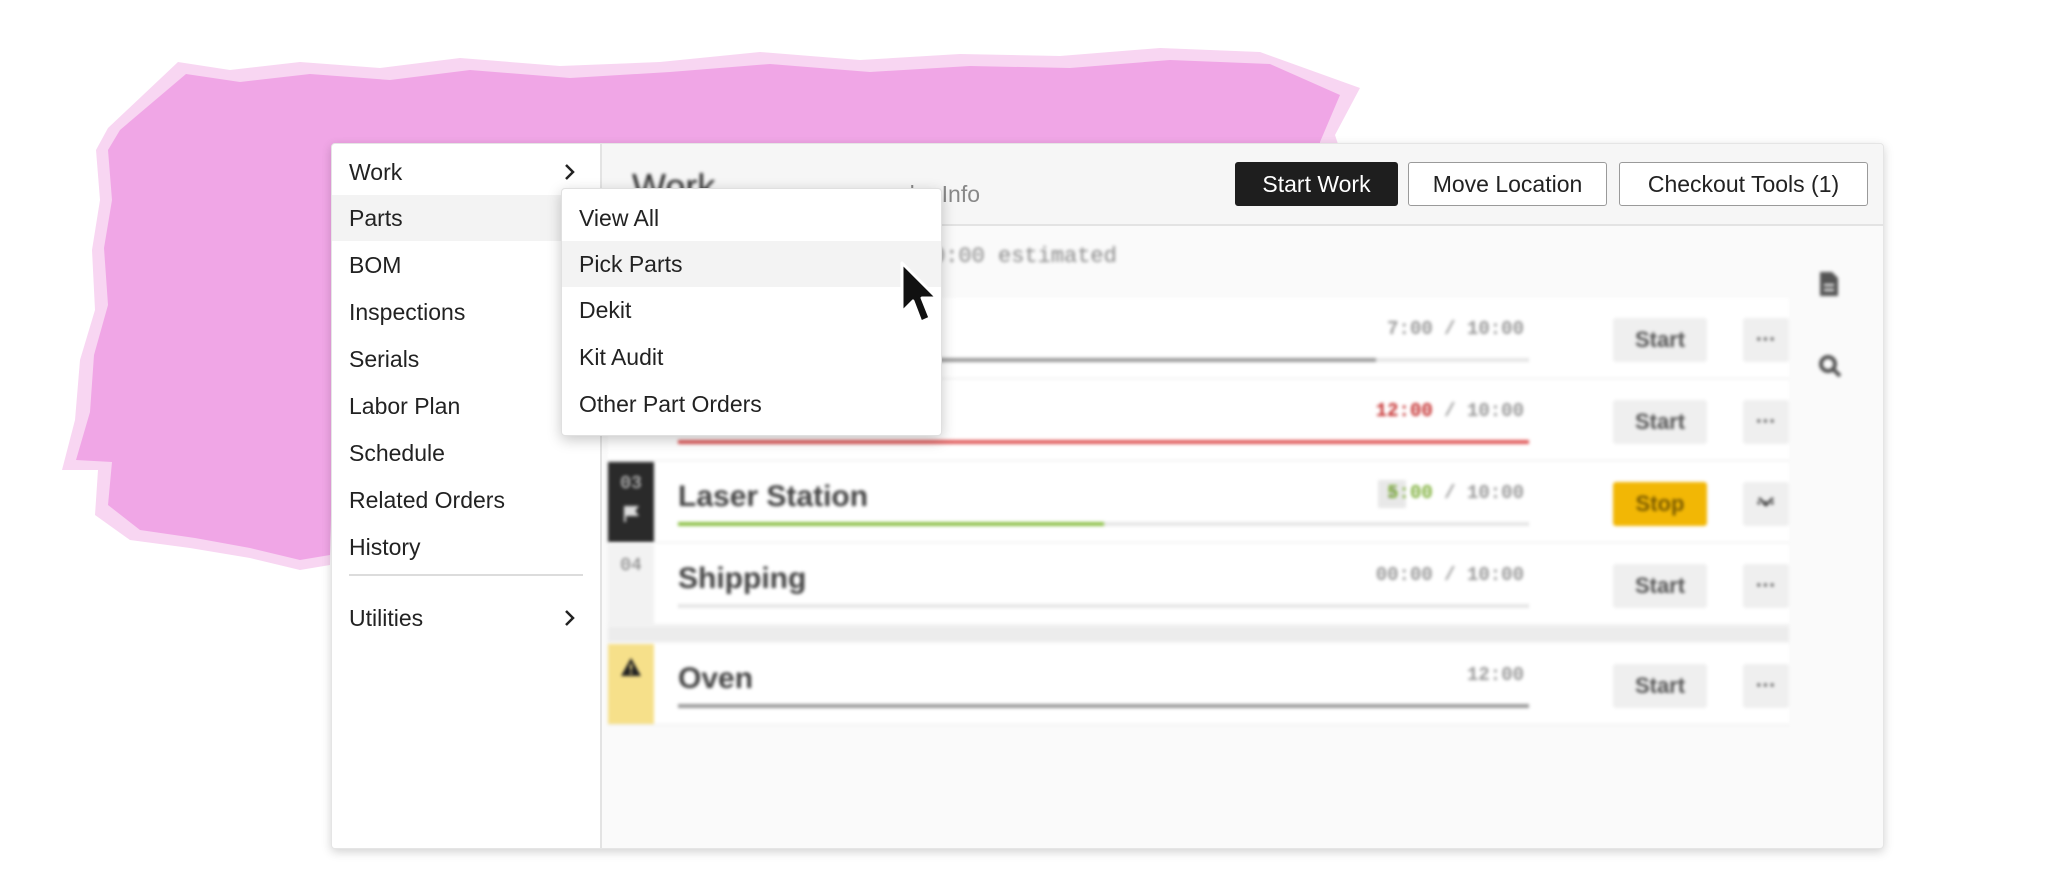  I want to click on operation-row: 03 Laser Station 2 5:00 / 10:00 Stop ···, so click(1198, 502).